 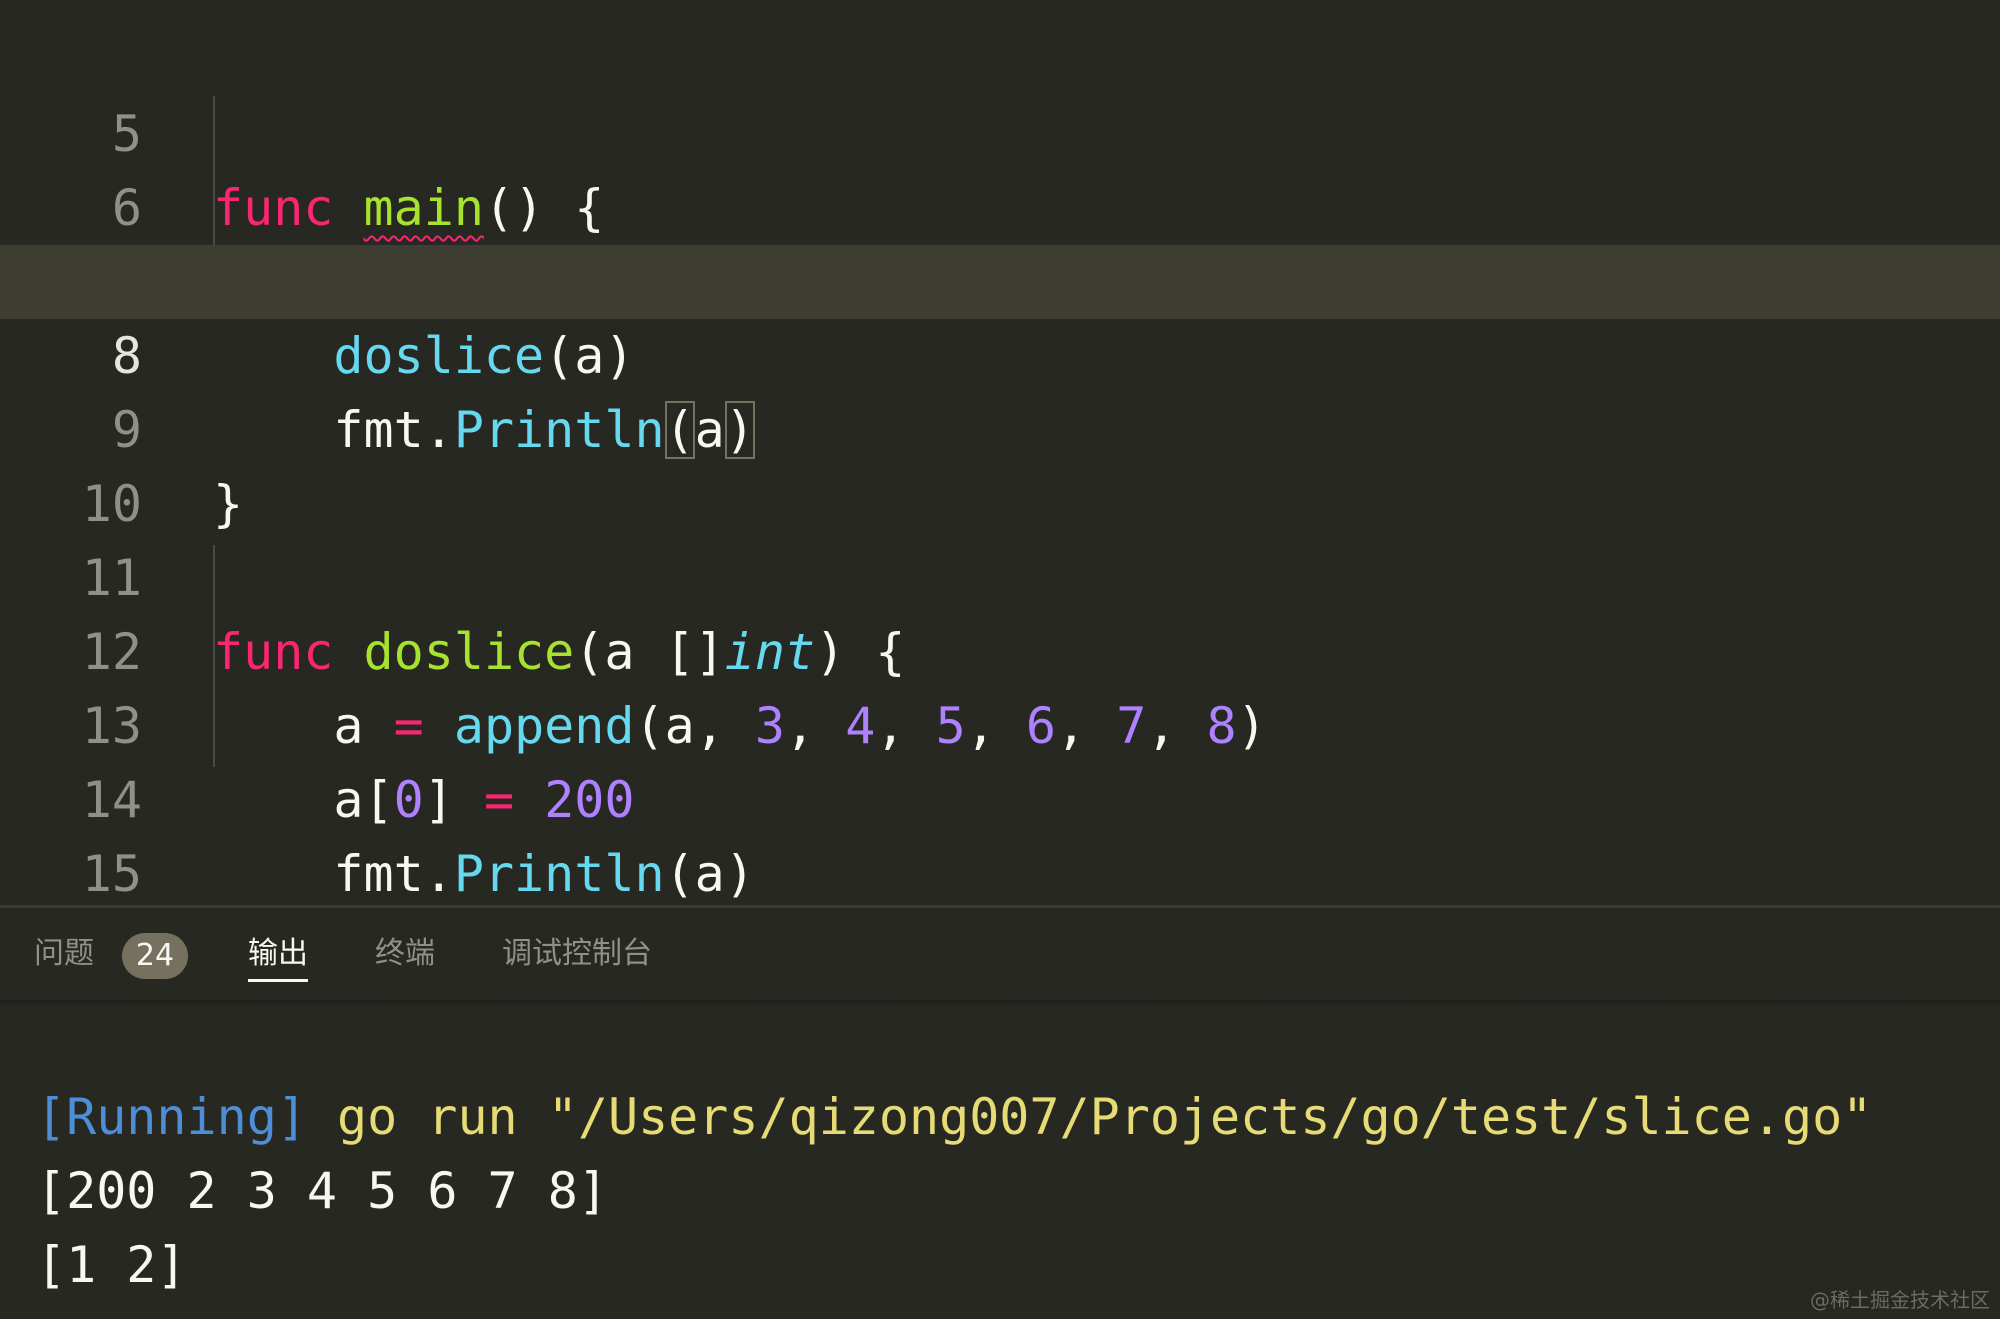 I want to click on tab-problems: 问题, so click(x=64, y=954).